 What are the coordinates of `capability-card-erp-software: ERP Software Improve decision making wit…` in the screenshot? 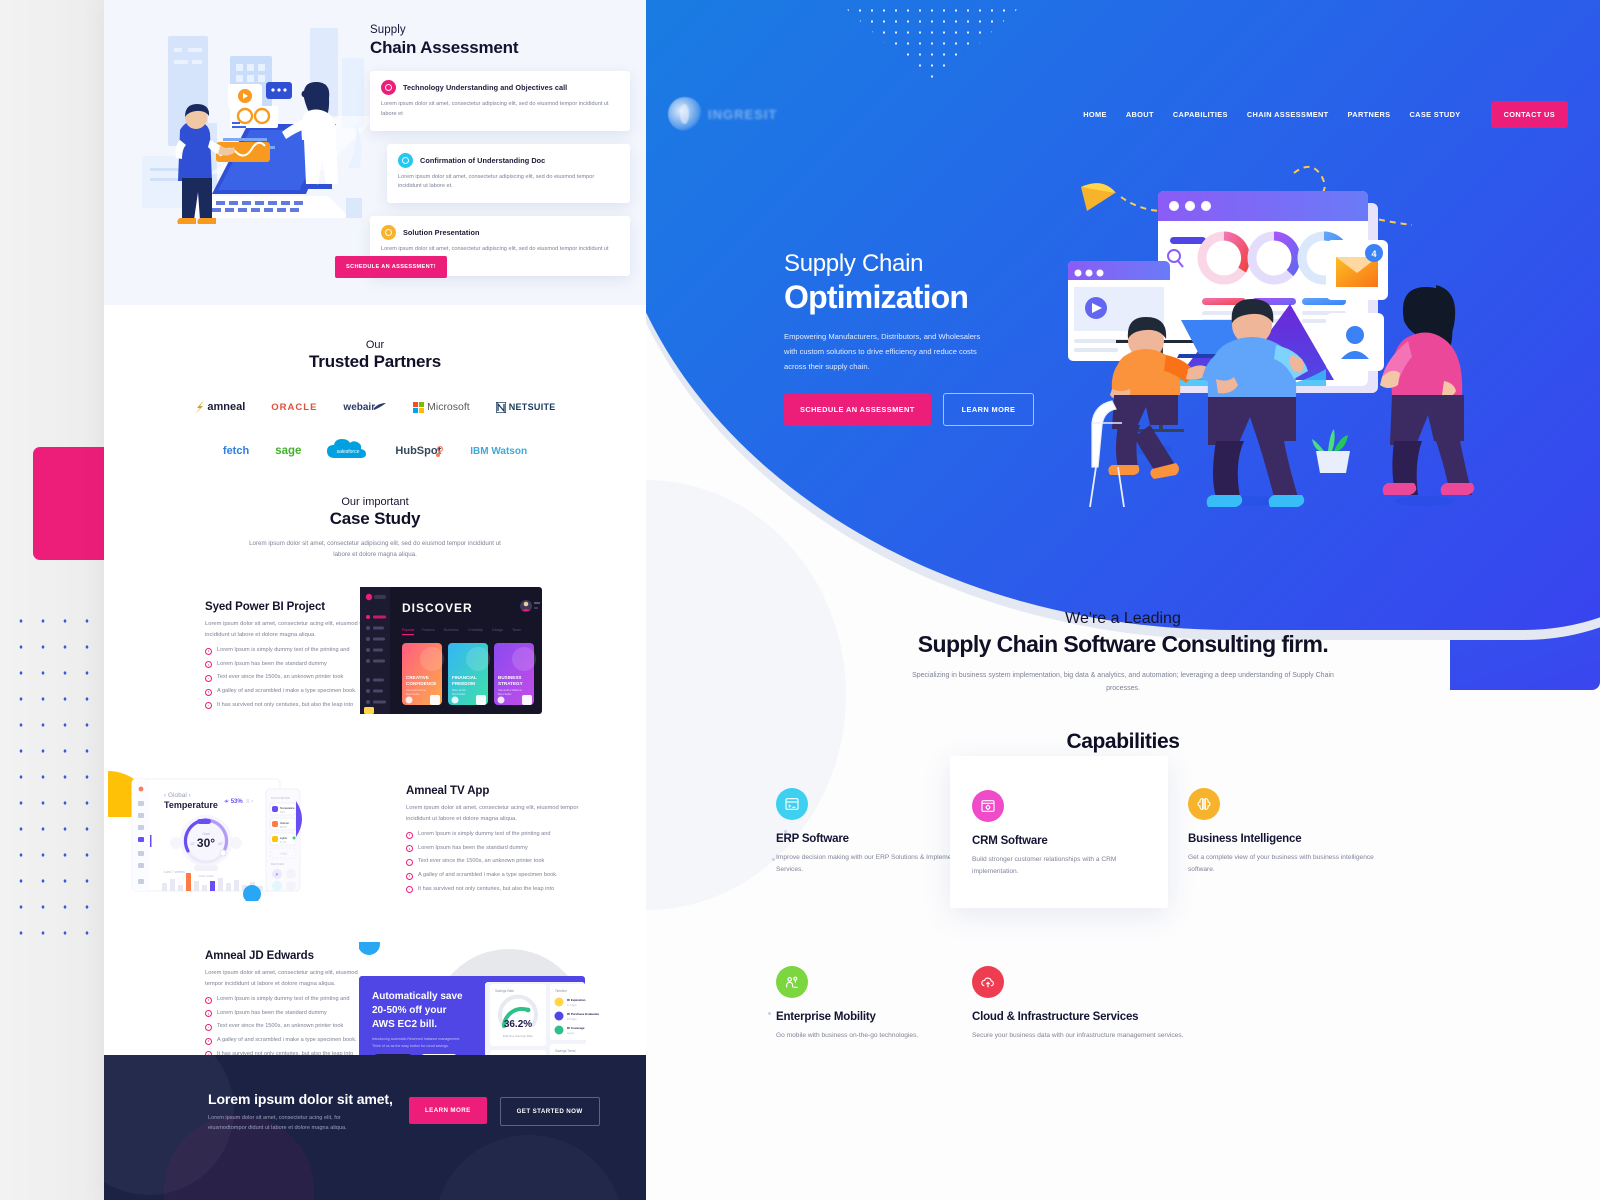 It's located at (874, 848).